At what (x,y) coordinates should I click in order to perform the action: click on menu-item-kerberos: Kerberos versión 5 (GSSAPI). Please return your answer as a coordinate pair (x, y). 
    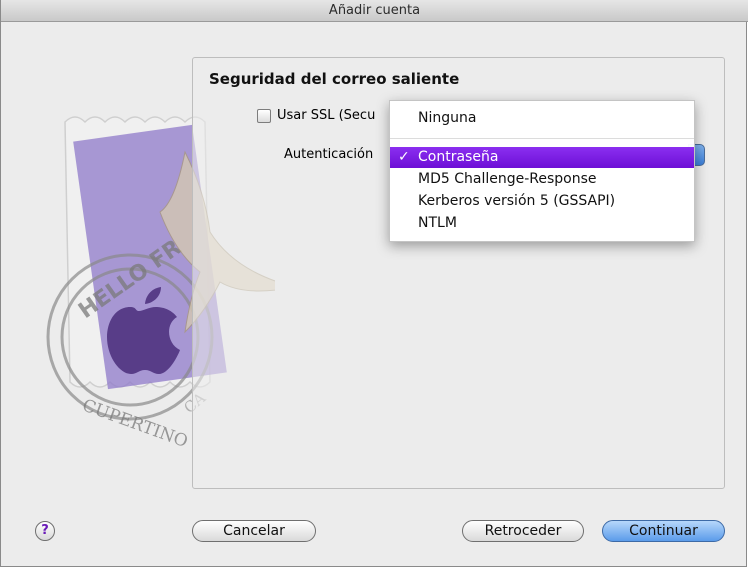
    Looking at the image, I should click on (542, 201).